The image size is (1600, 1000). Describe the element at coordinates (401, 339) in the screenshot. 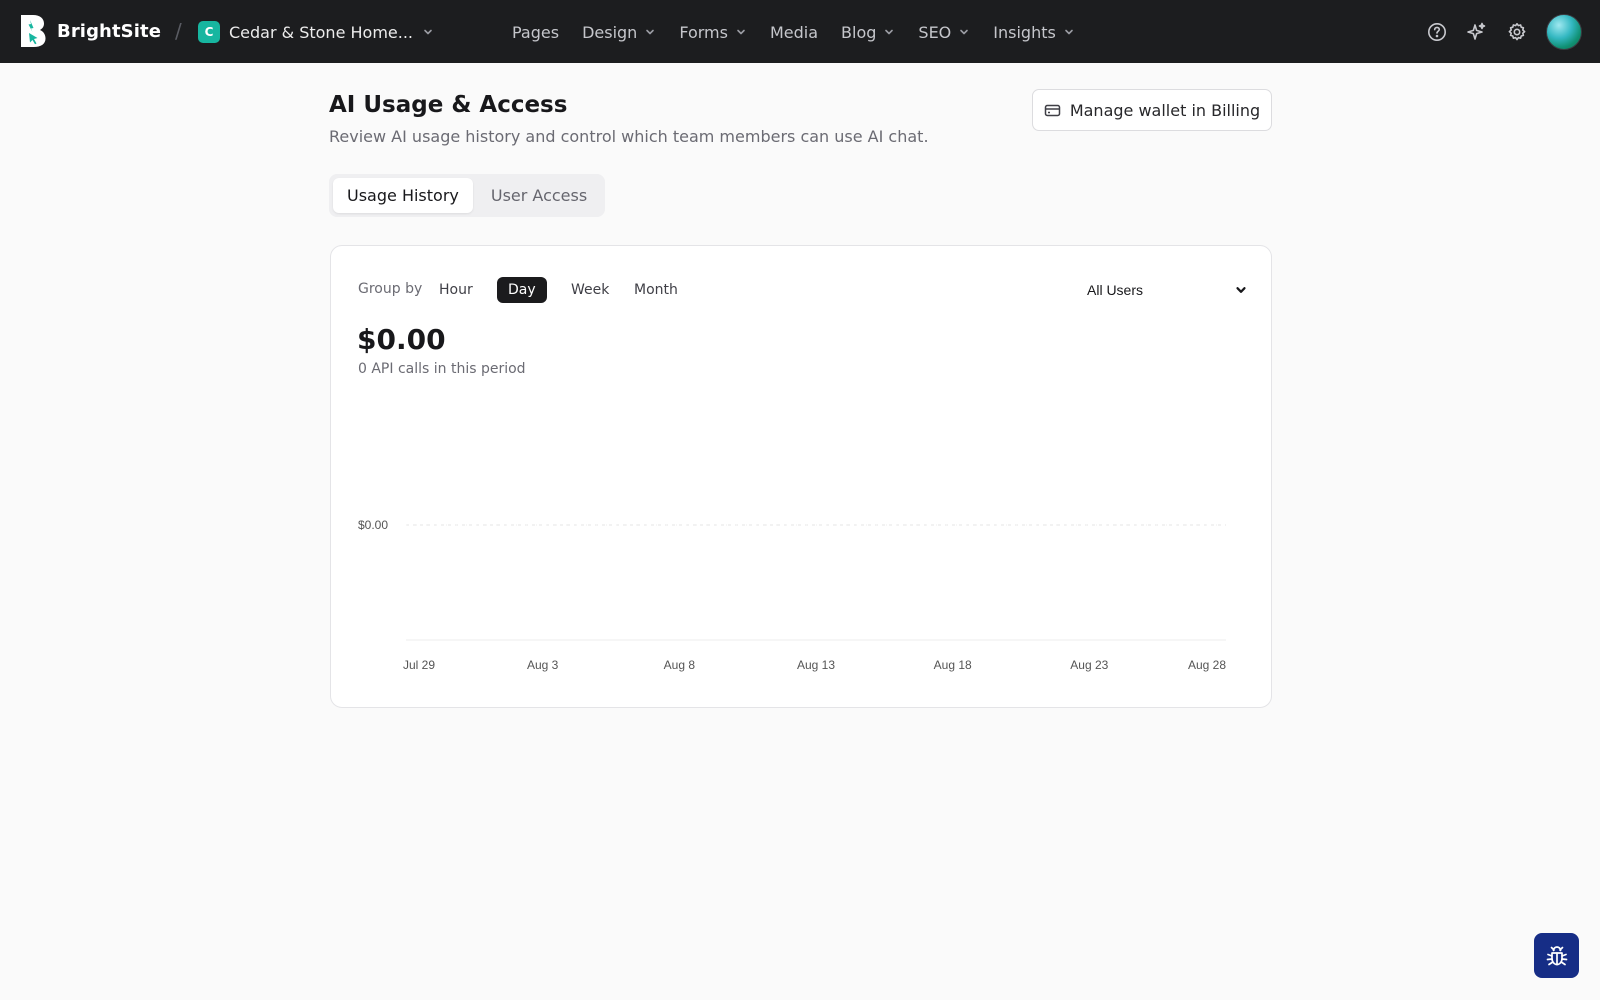

I see `usage-total: $0.00` at that location.